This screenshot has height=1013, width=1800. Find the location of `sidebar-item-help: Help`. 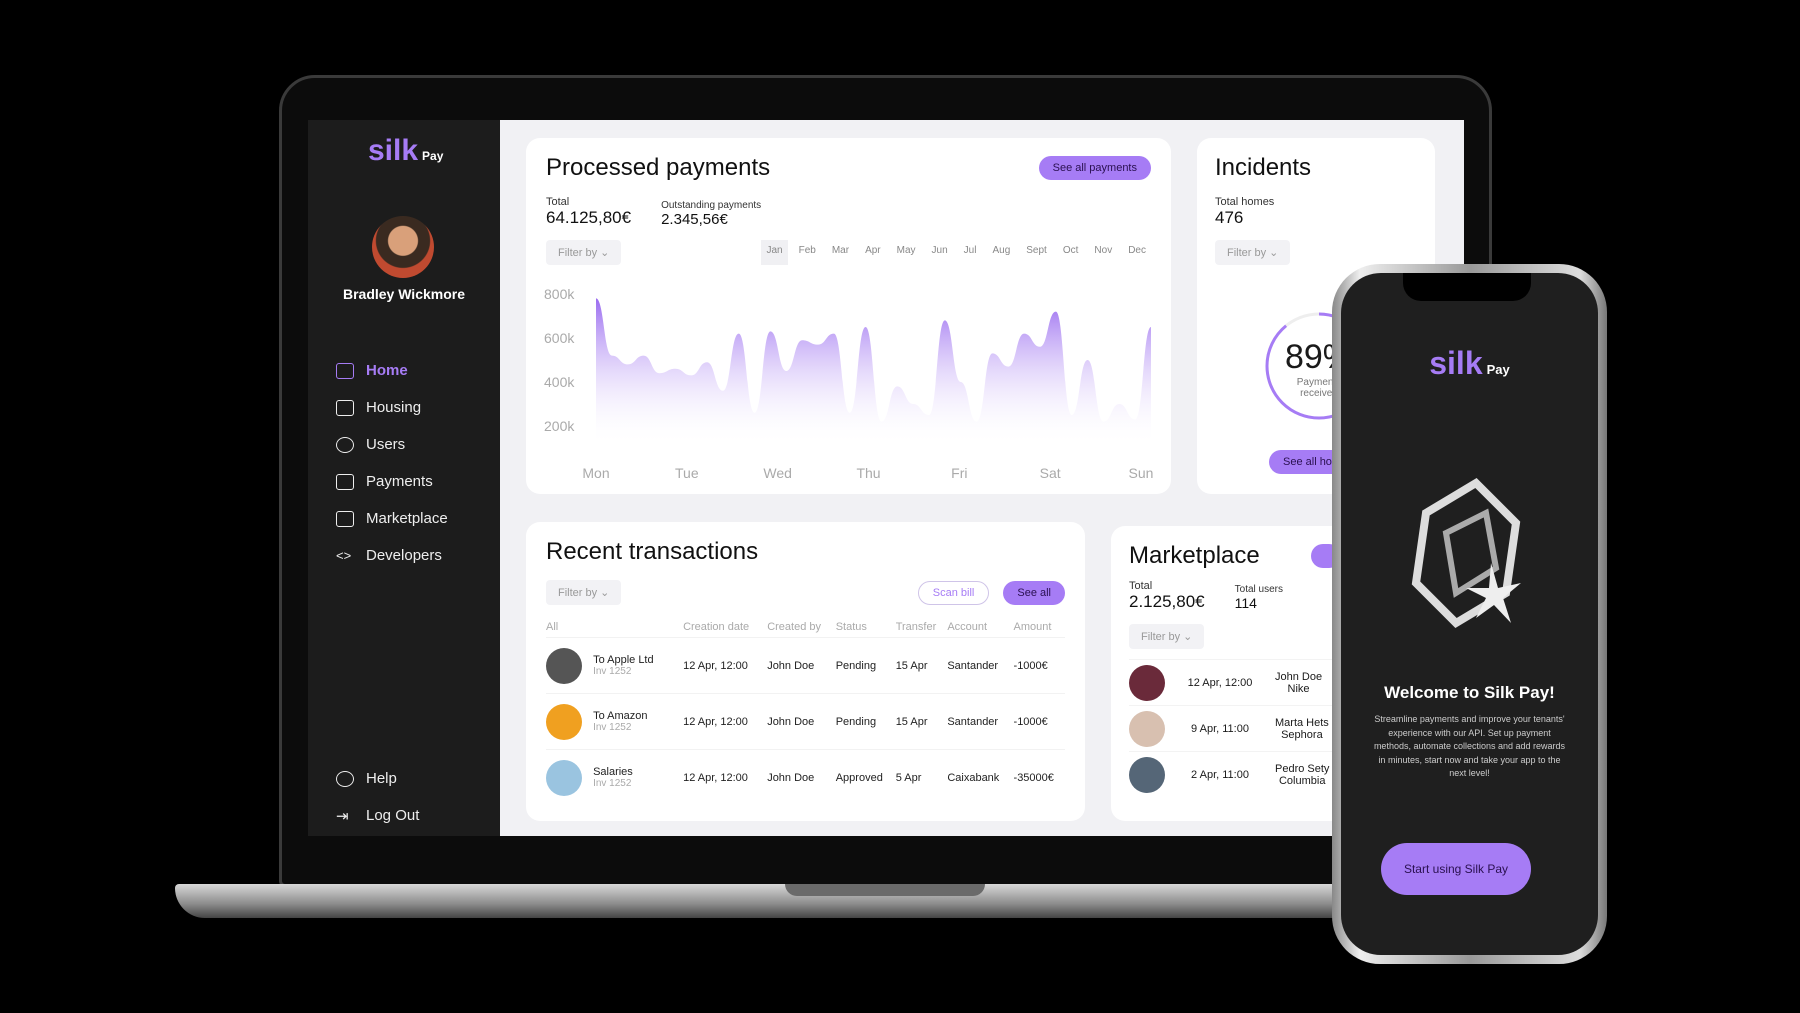

sidebar-item-help: Help is located at coordinates (377, 778).